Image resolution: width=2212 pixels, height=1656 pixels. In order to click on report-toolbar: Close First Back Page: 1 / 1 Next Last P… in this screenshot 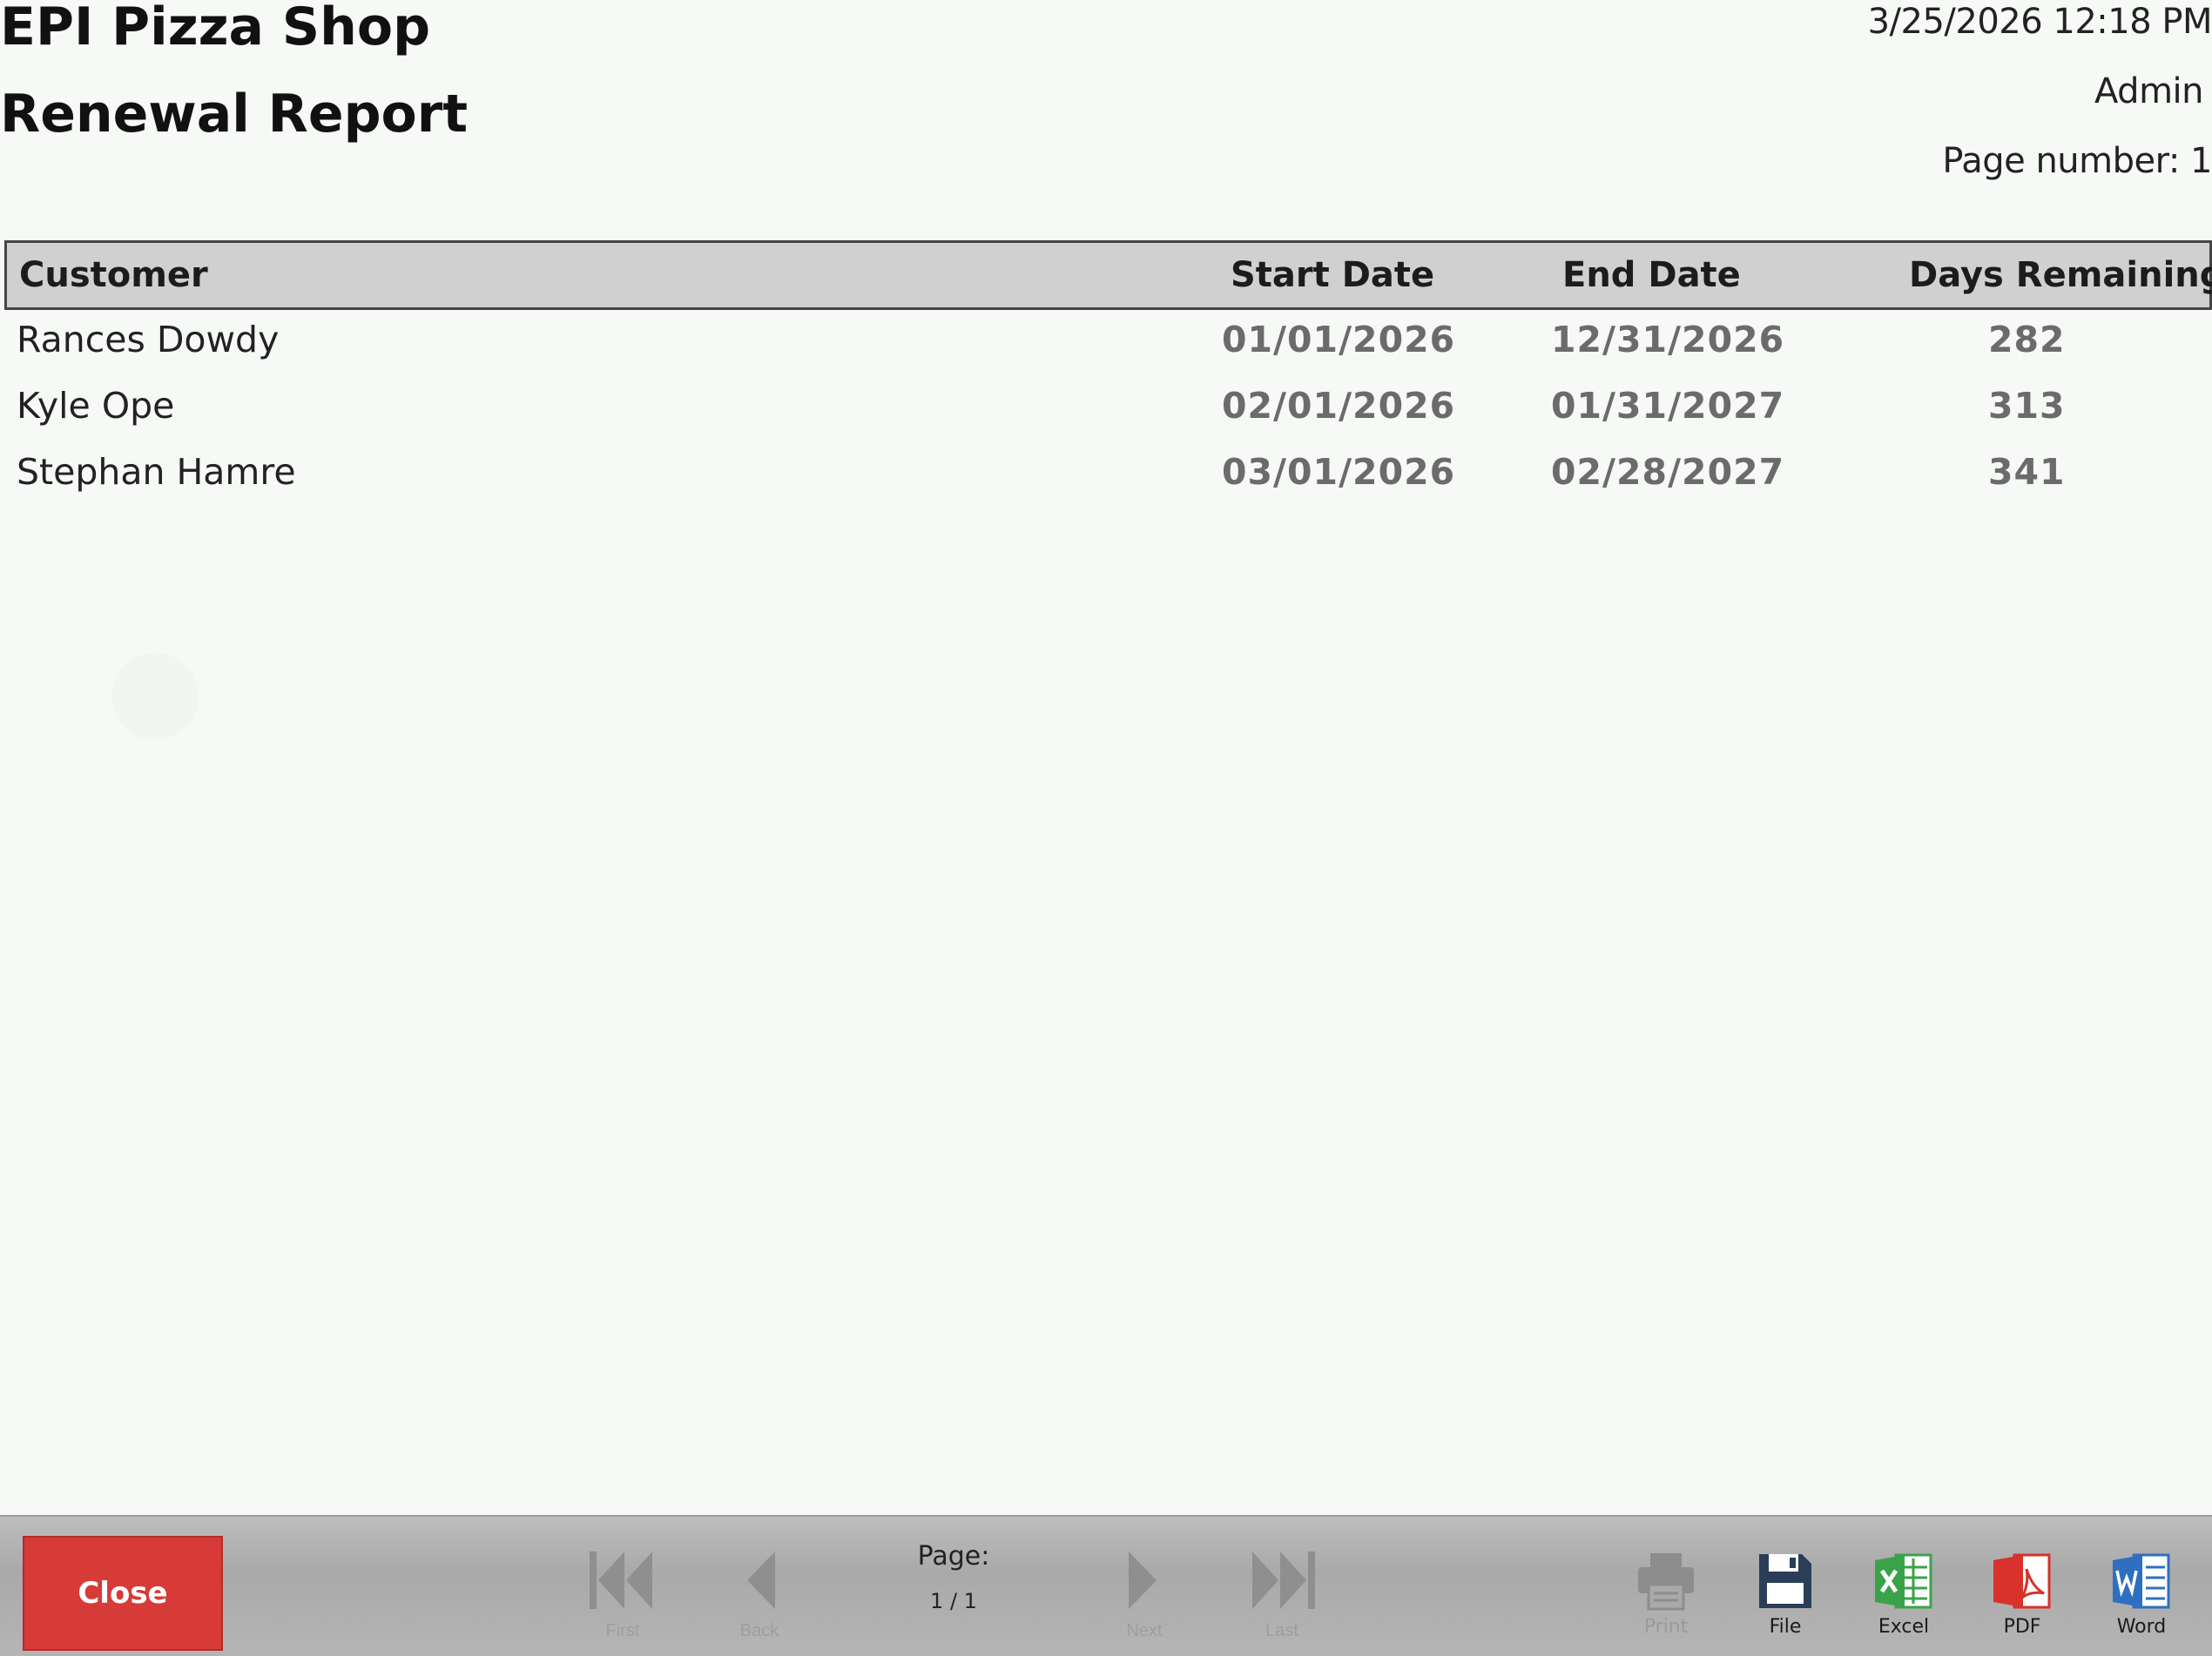, I will do `click(1106, 1585)`.